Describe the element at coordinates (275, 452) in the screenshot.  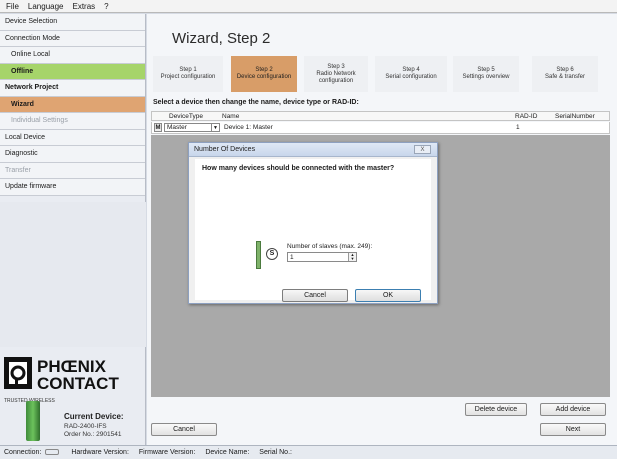
I see `status-serial-number: Serial No.:` at that location.